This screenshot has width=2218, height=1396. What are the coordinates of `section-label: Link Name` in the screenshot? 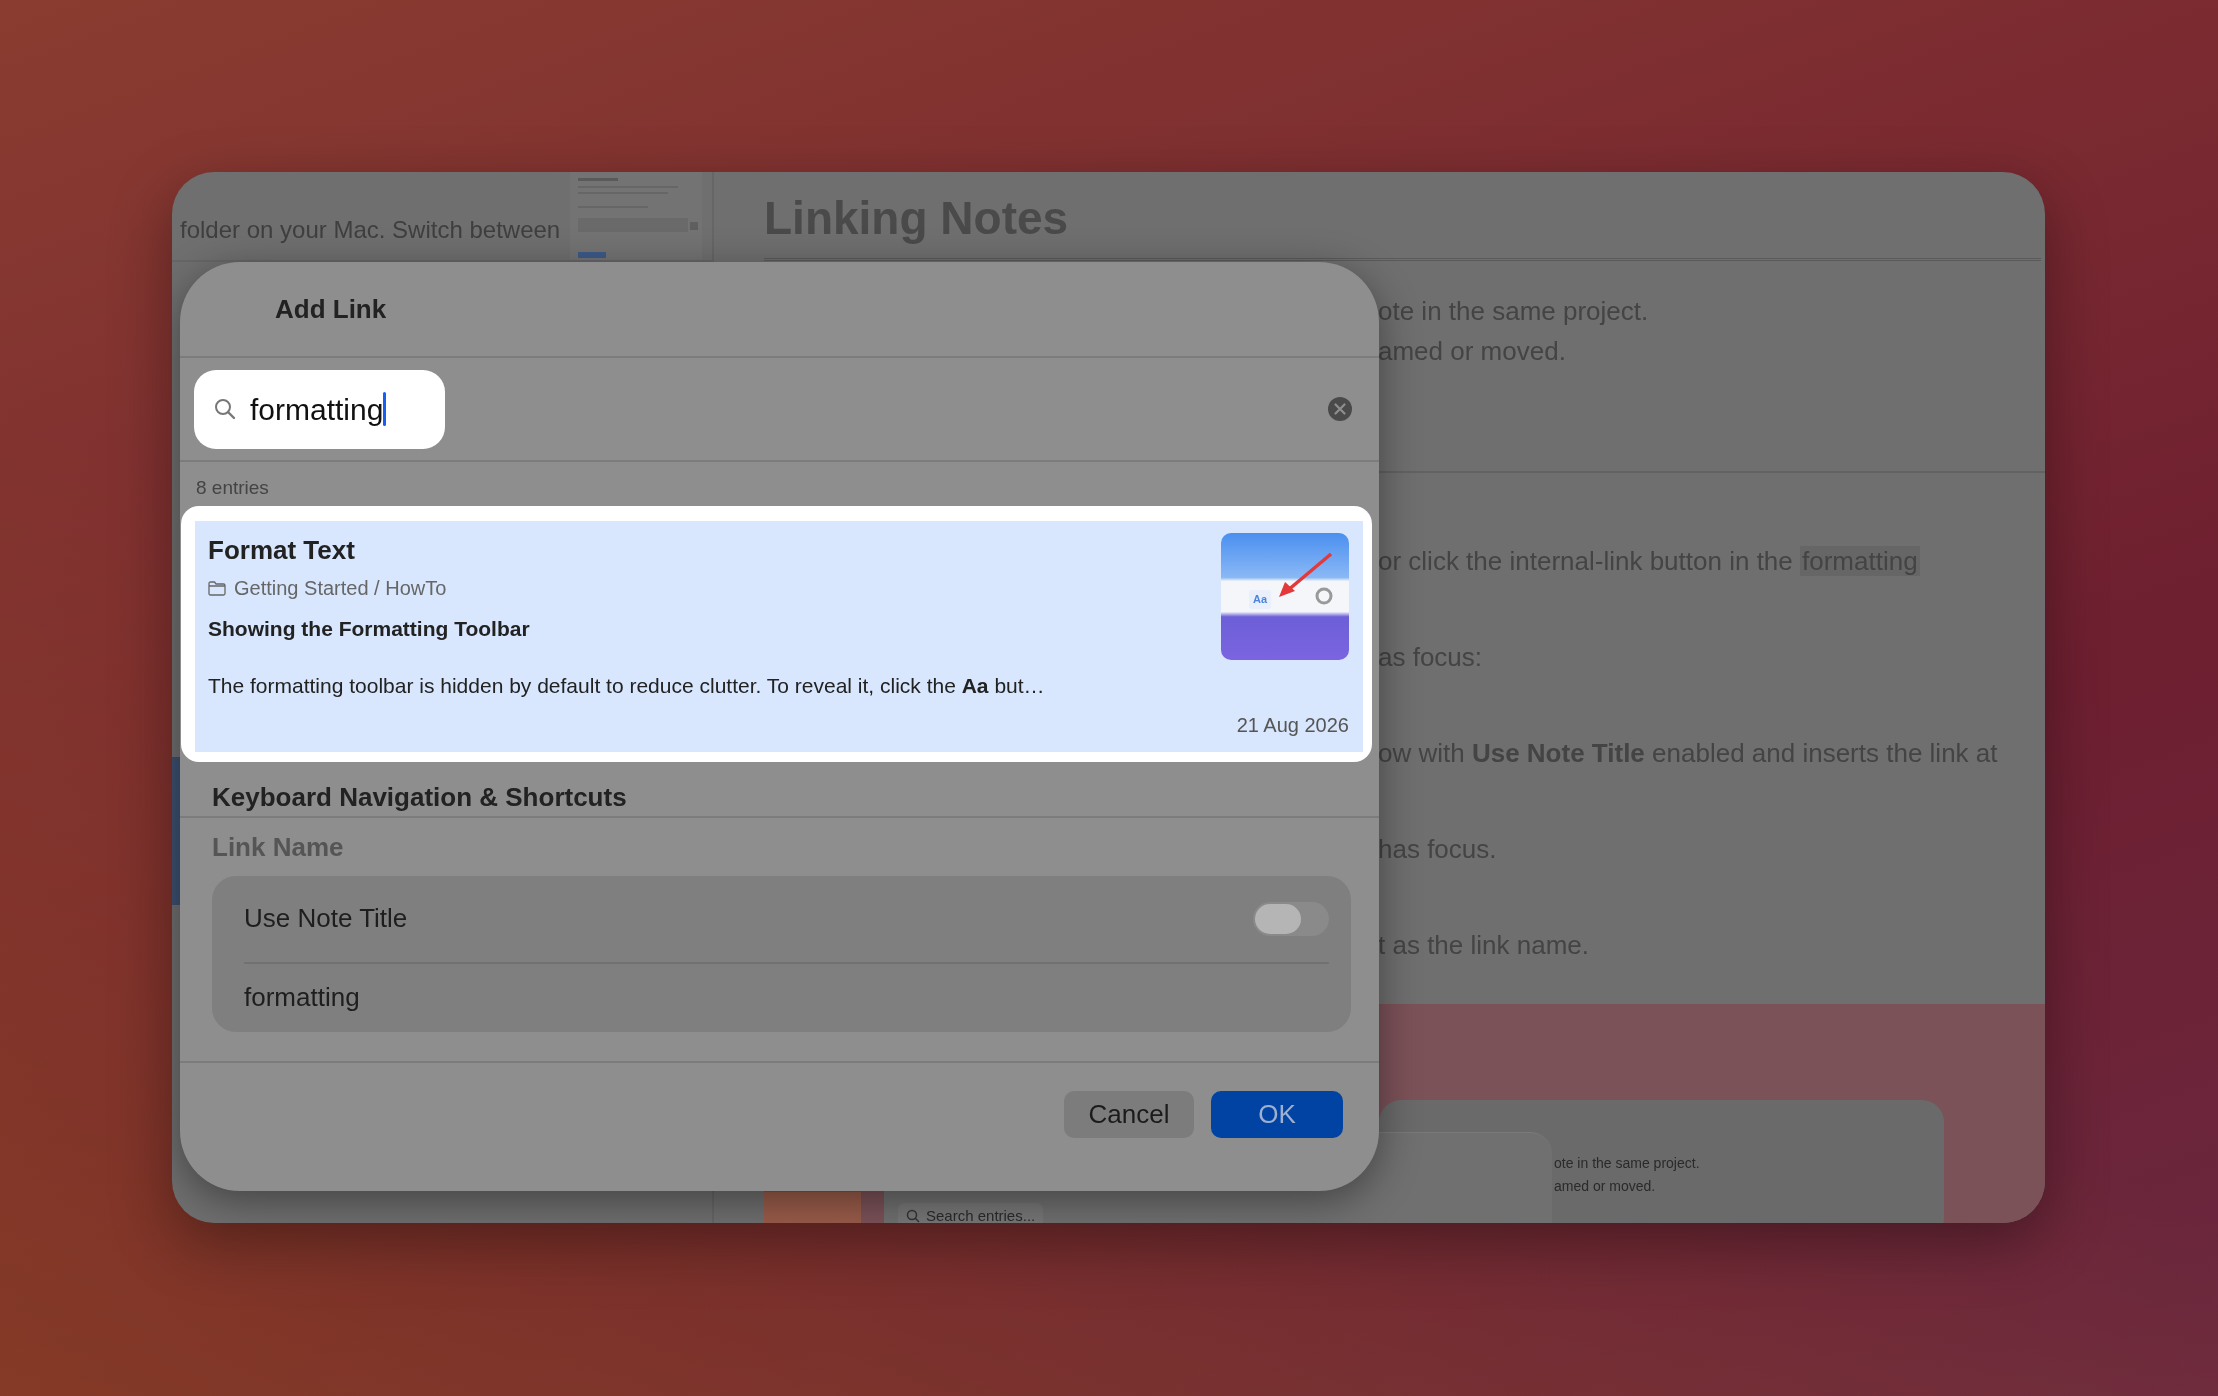 It's located at (278, 847).